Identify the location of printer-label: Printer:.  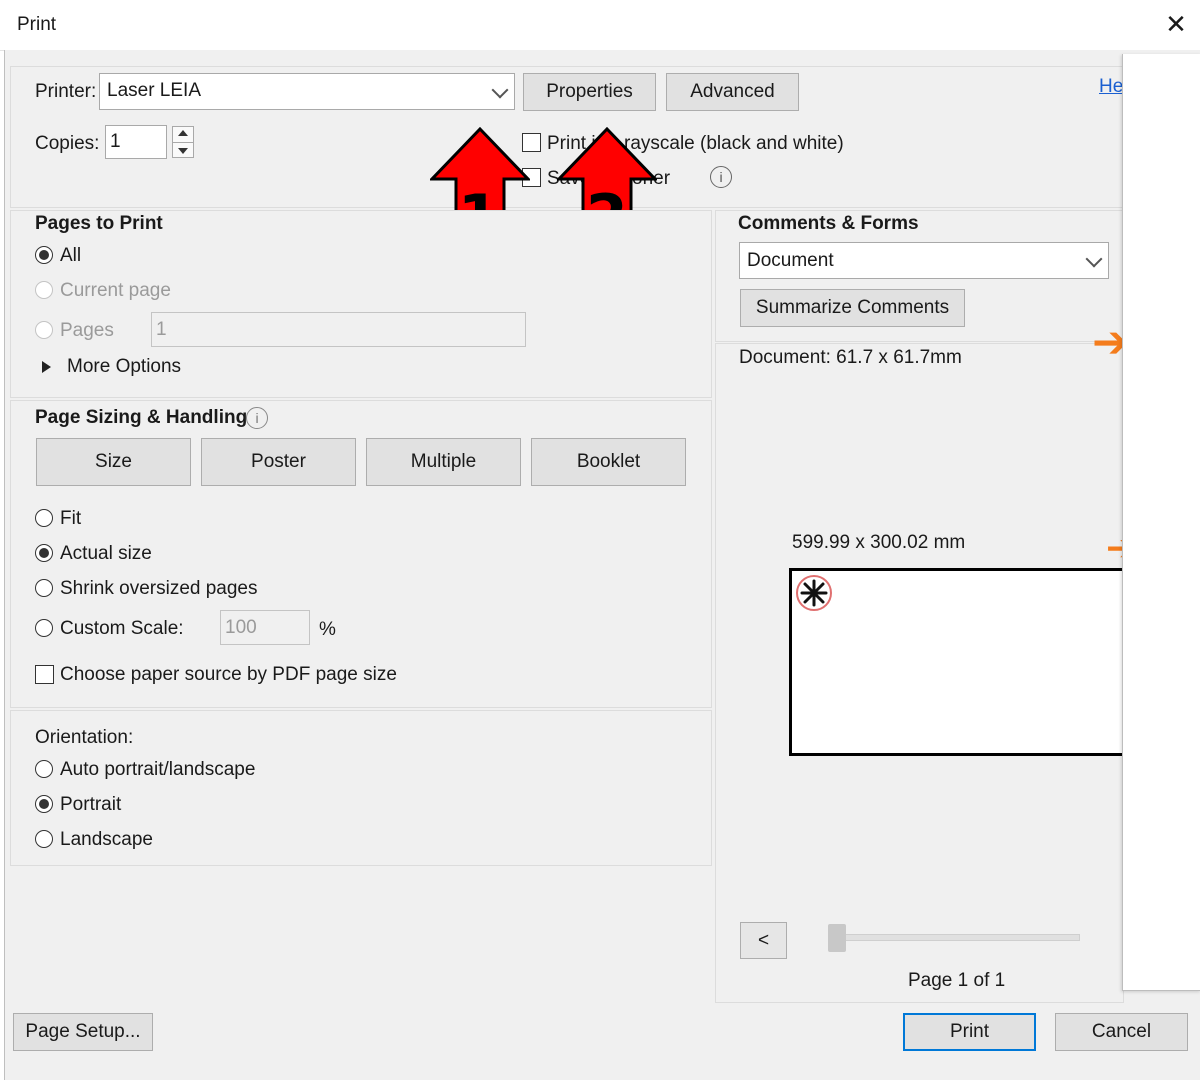
(66, 91).